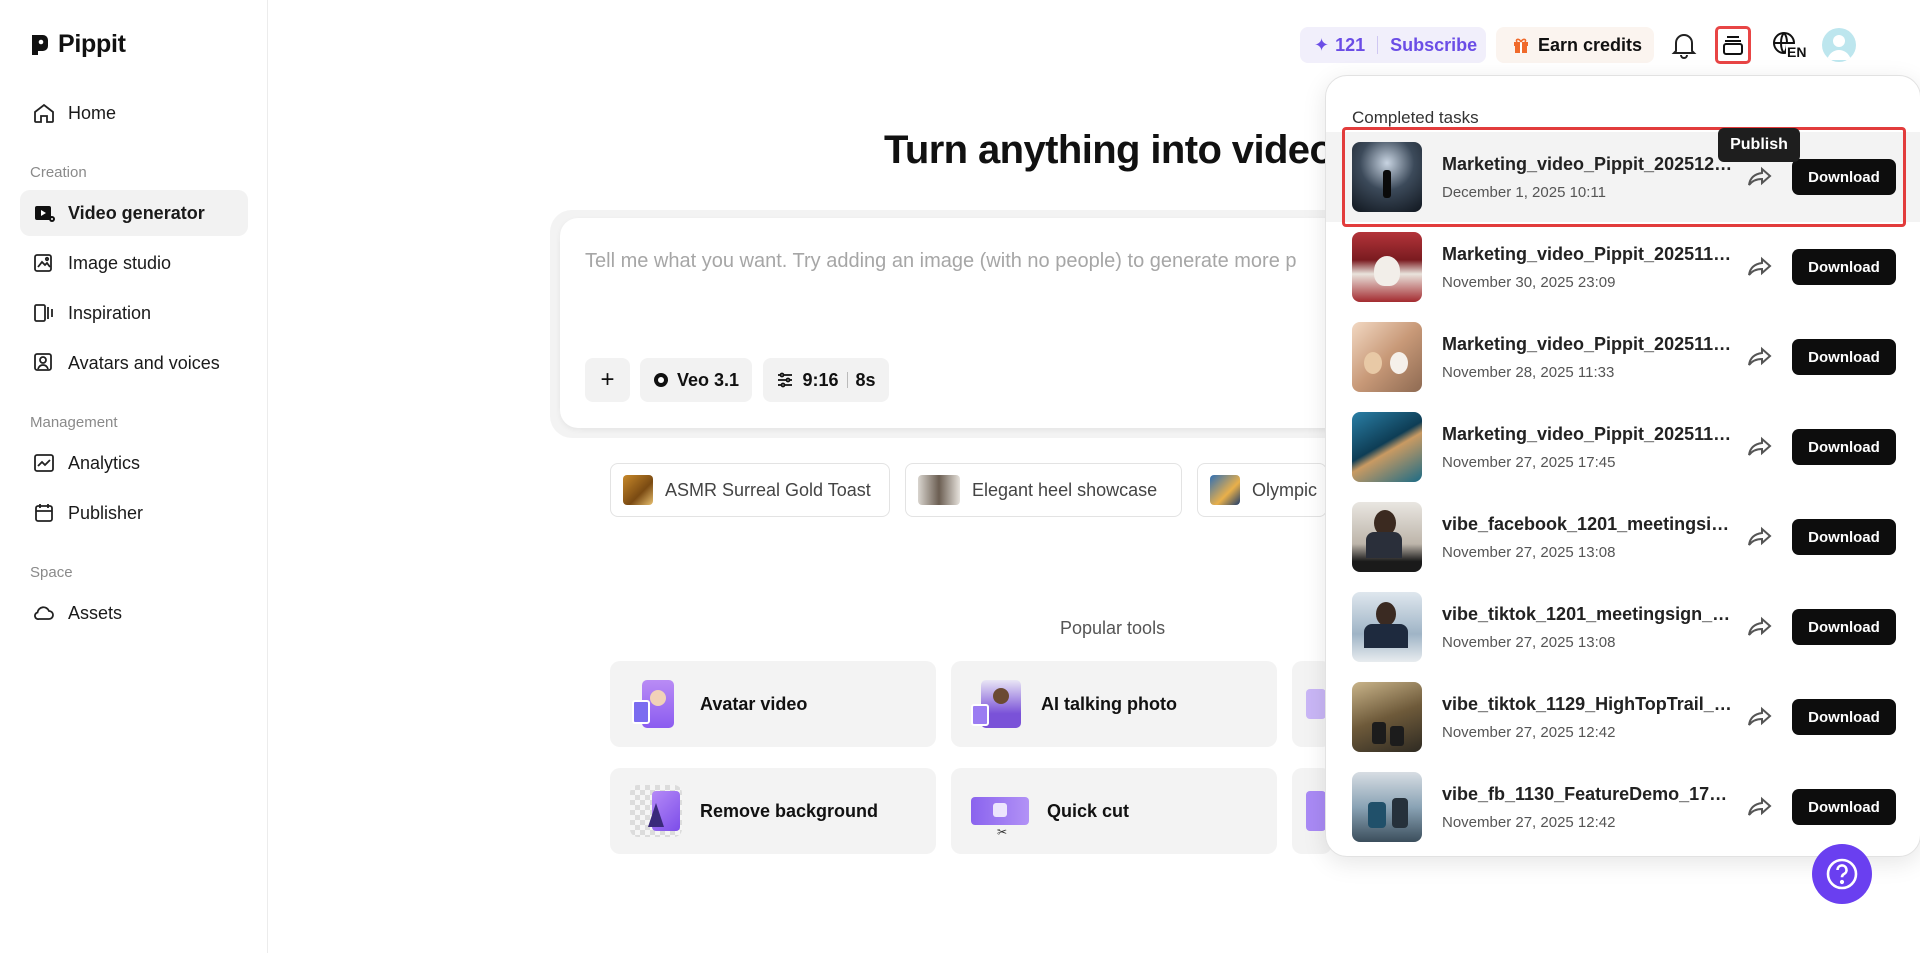 Image resolution: width=1920 pixels, height=953 pixels. What do you see at coordinates (997, 704) in the screenshot?
I see `talking-photo-icon` at bounding box center [997, 704].